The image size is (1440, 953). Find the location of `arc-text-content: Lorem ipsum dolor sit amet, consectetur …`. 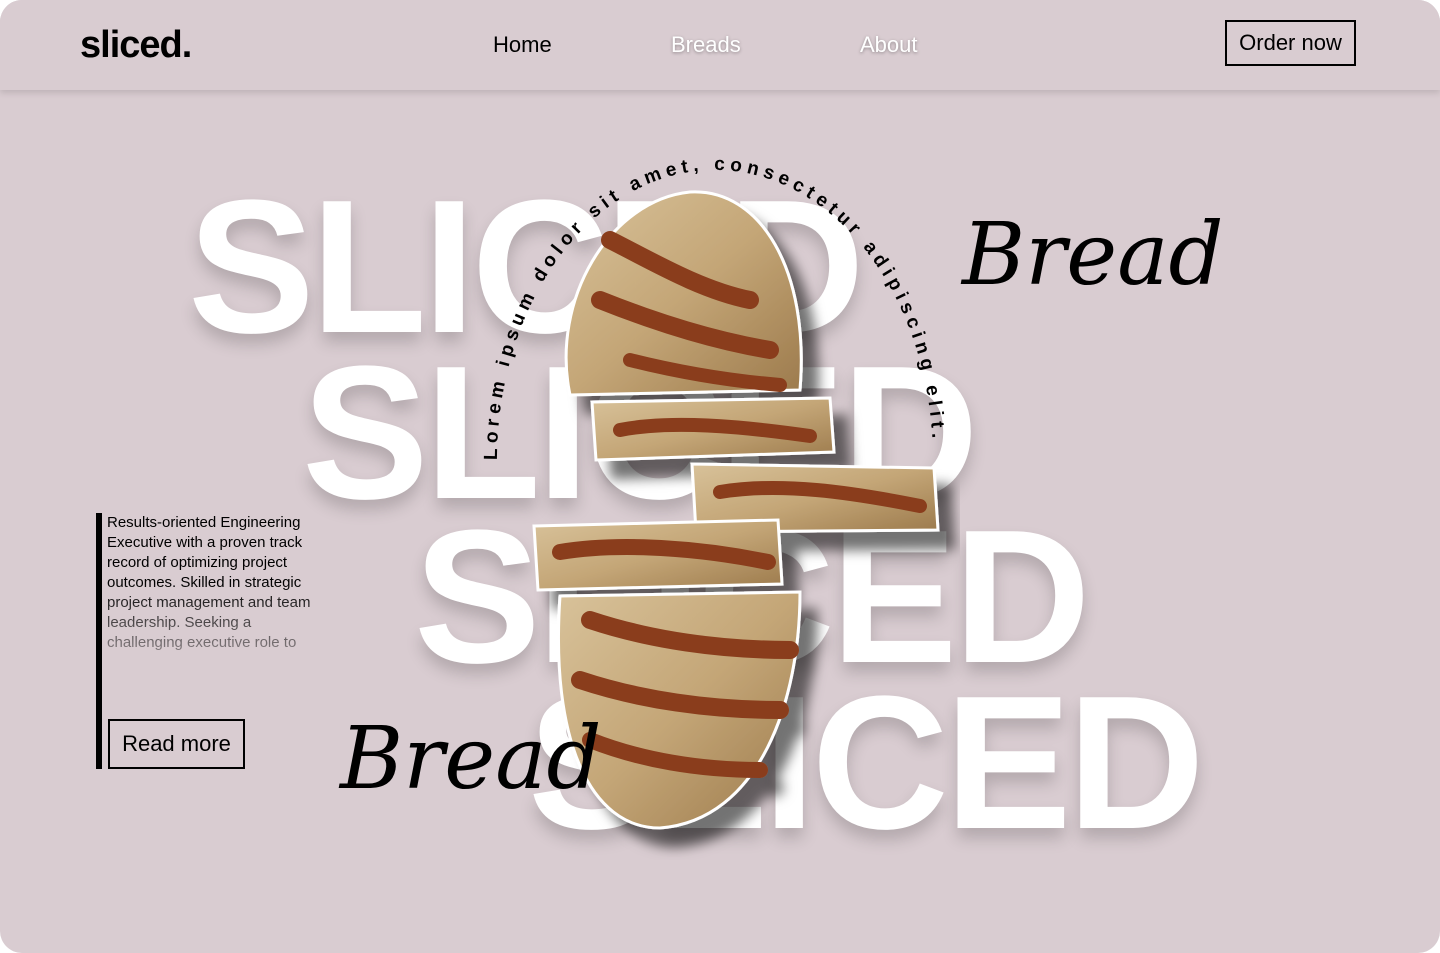

arc-text-content: Lorem ipsum dolor sit amet, consectetur … is located at coordinates (712, 307).